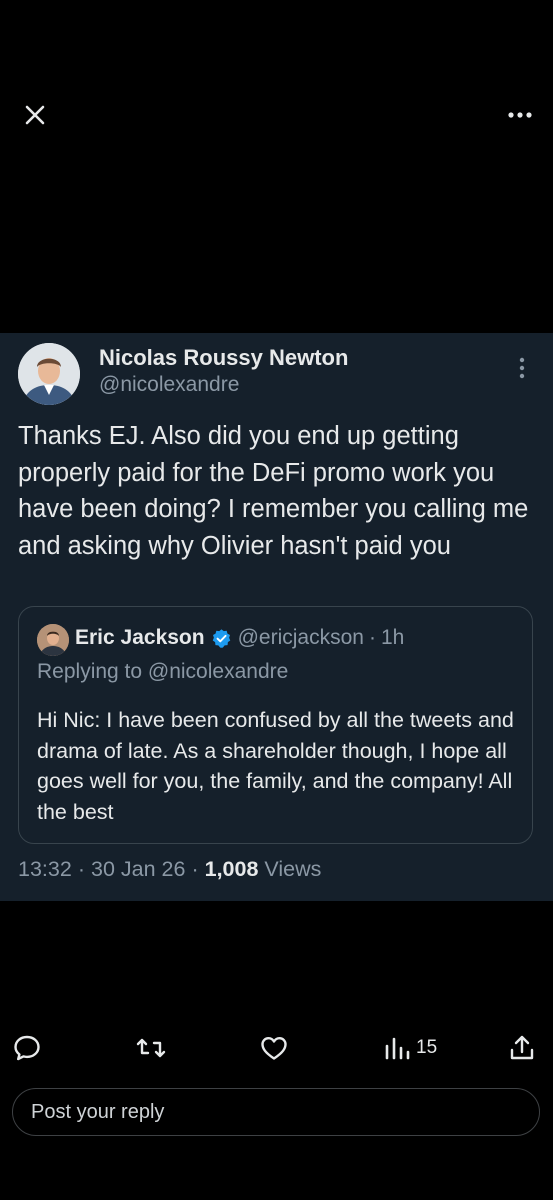 The height and width of the screenshot is (1200, 553). I want to click on views-count-label: 15, so click(427, 1047).